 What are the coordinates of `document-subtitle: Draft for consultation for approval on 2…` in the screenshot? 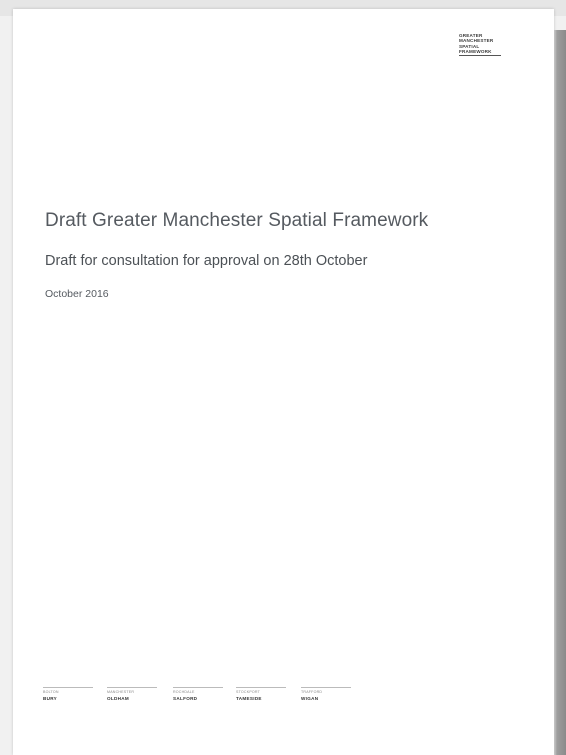 It's located at (206, 261).